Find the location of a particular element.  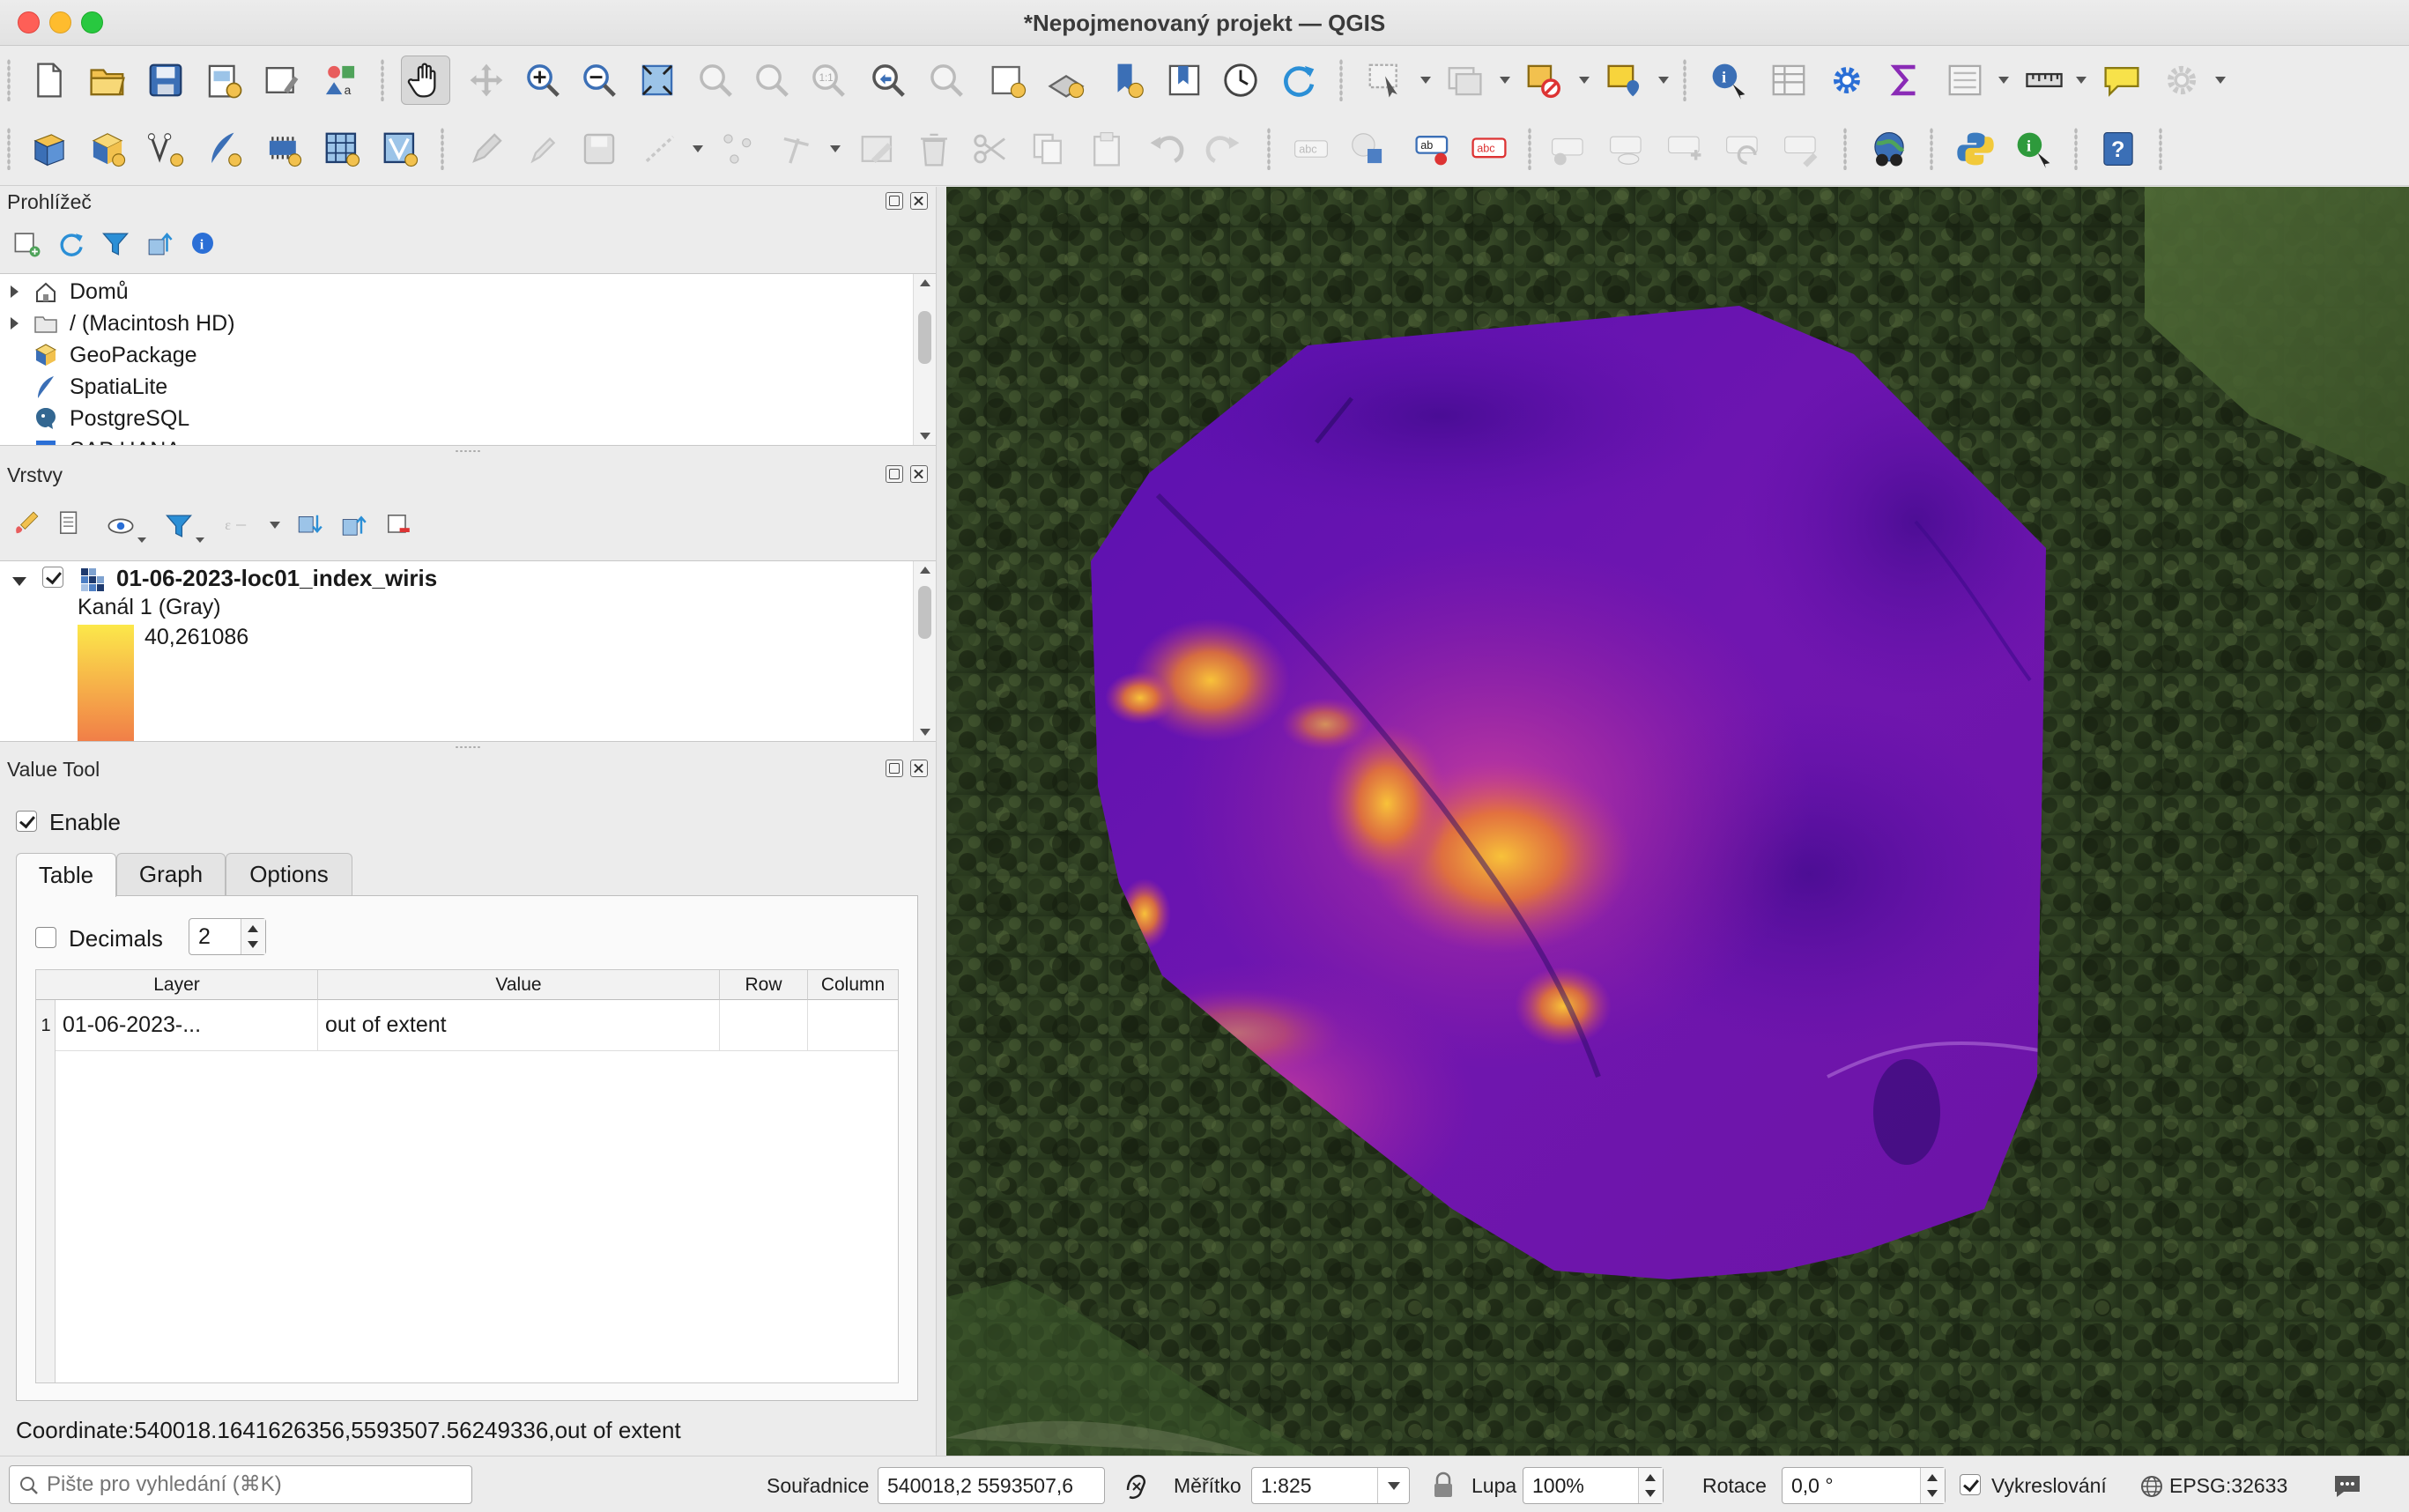

toolbox-button is located at coordinates (1847, 80).